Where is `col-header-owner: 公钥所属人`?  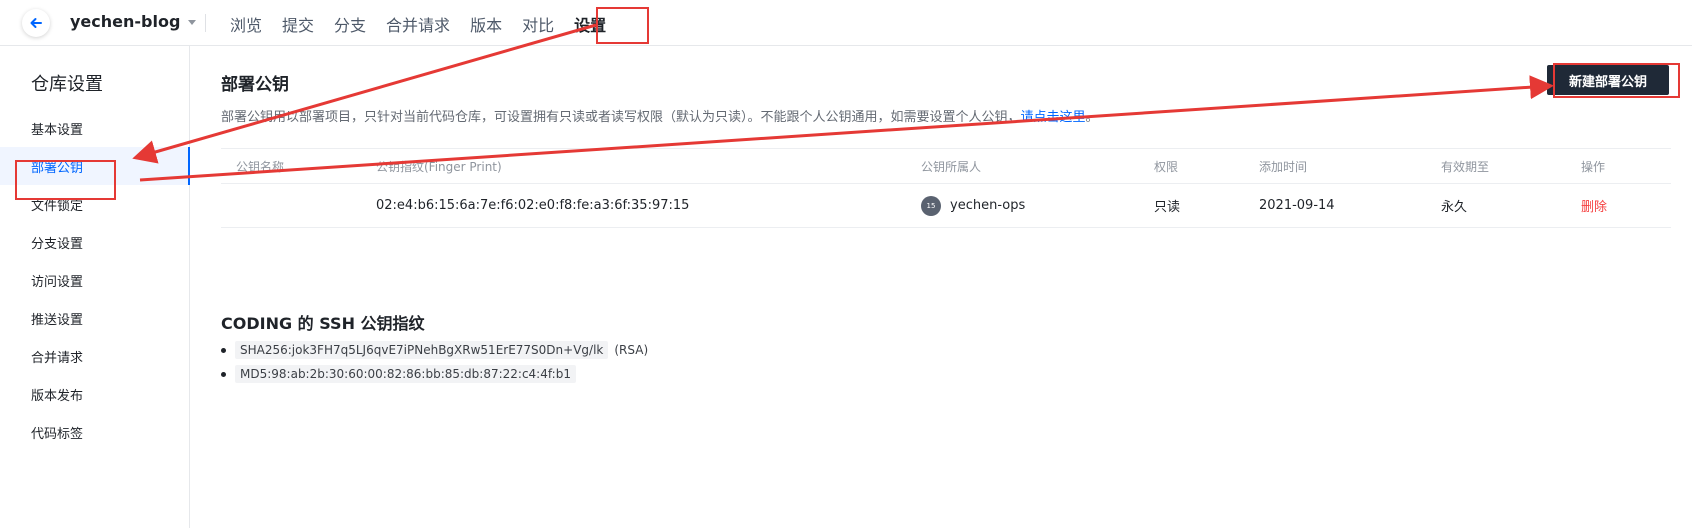
col-header-owner: 公钥所属人 is located at coordinates (951, 166).